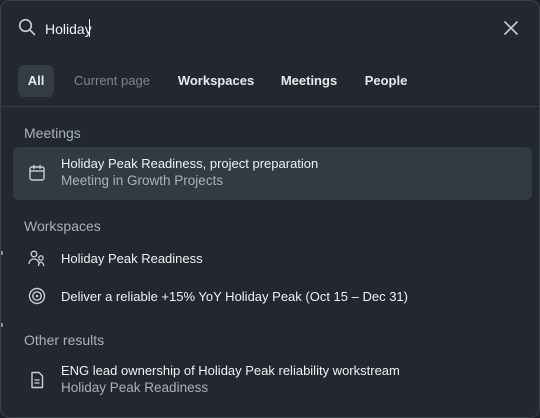 The image size is (540, 418). I want to click on calendar-icon, so click(37, 172).